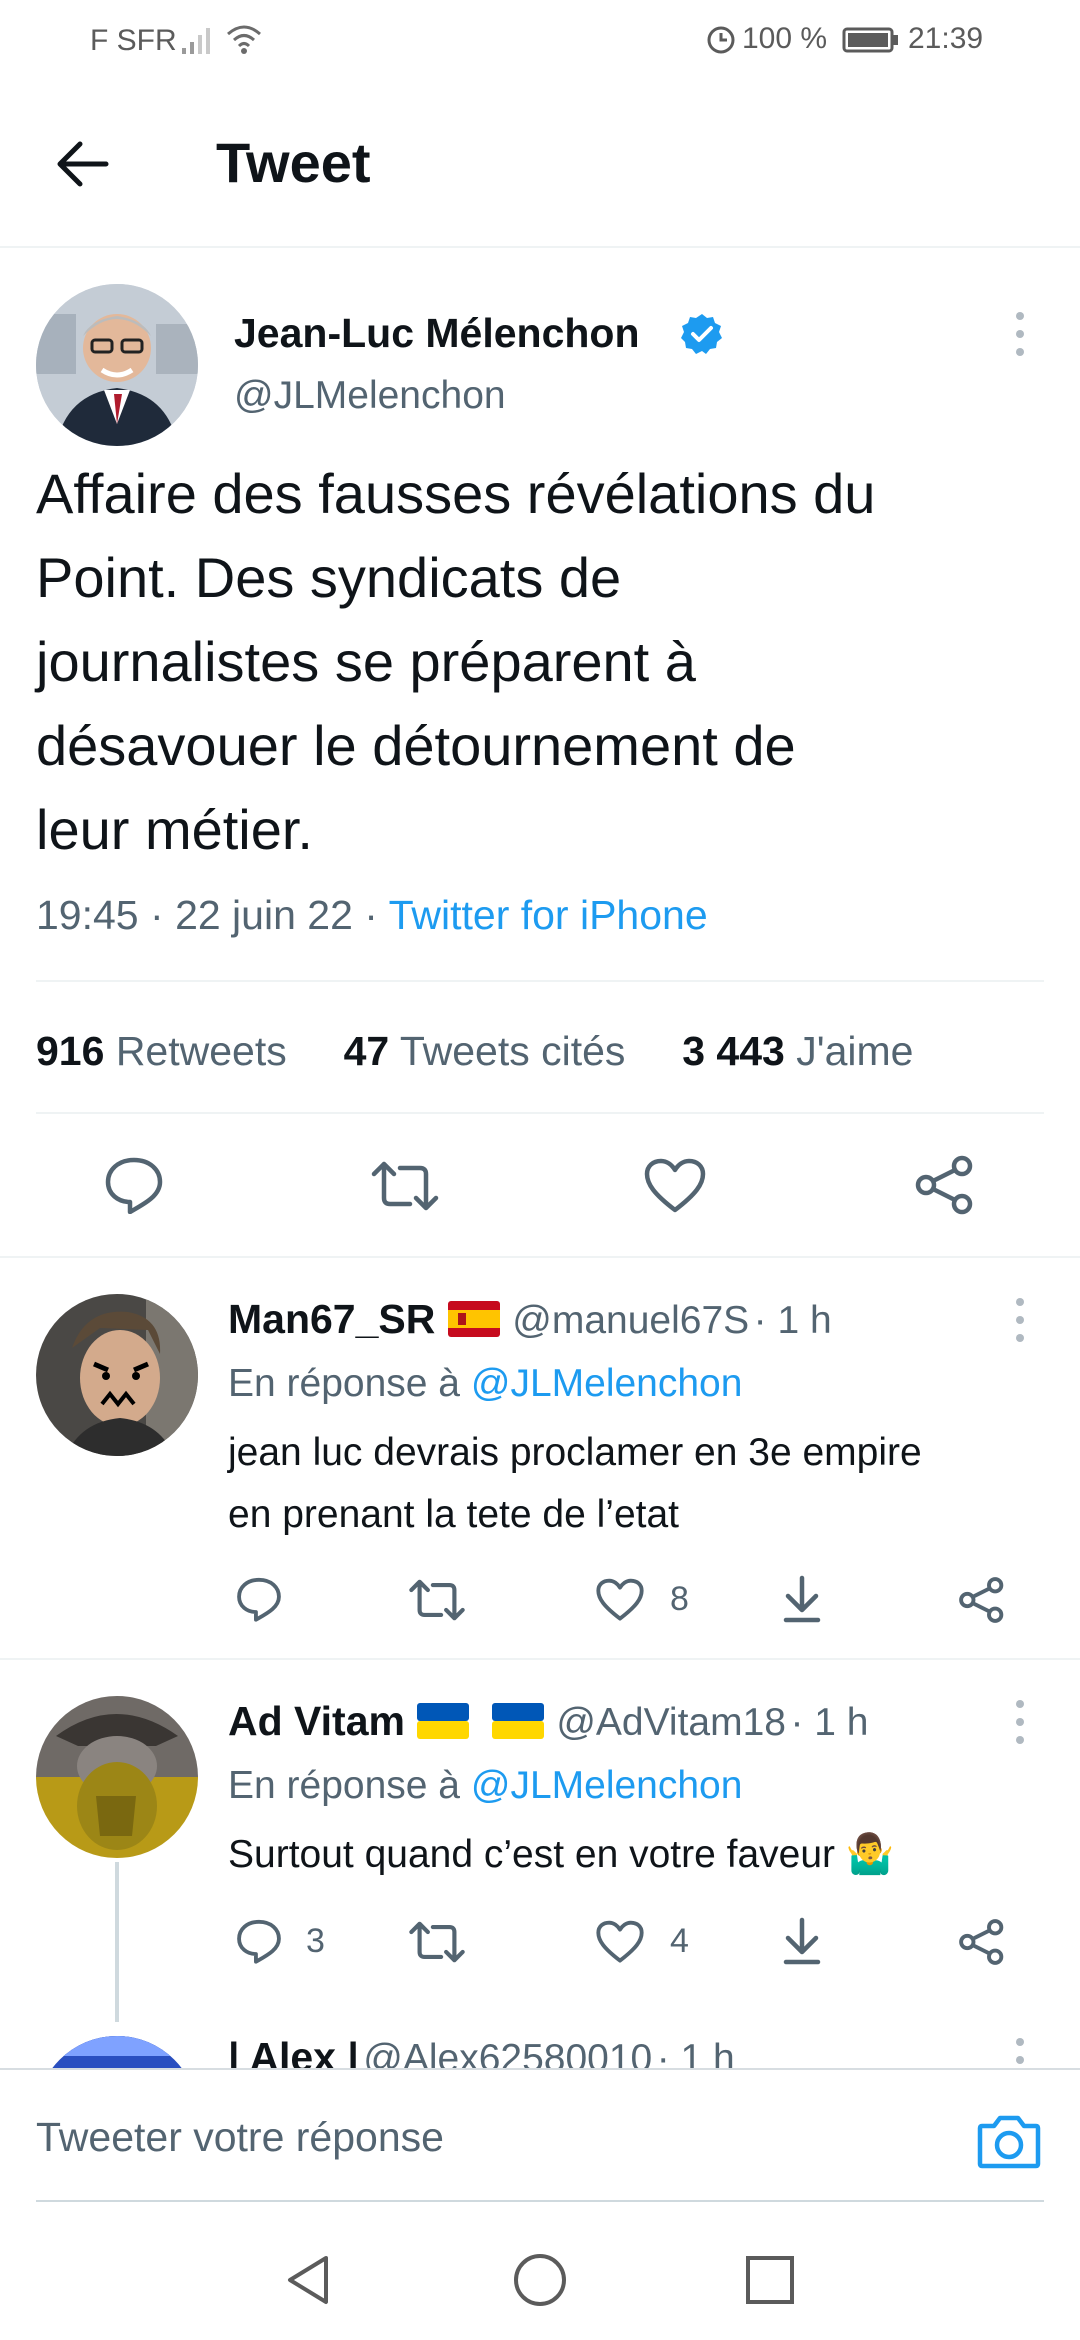 The width and height of the screenshot is (1080, 2340). I want to click on nav-home-icon, so click(540, 2280).